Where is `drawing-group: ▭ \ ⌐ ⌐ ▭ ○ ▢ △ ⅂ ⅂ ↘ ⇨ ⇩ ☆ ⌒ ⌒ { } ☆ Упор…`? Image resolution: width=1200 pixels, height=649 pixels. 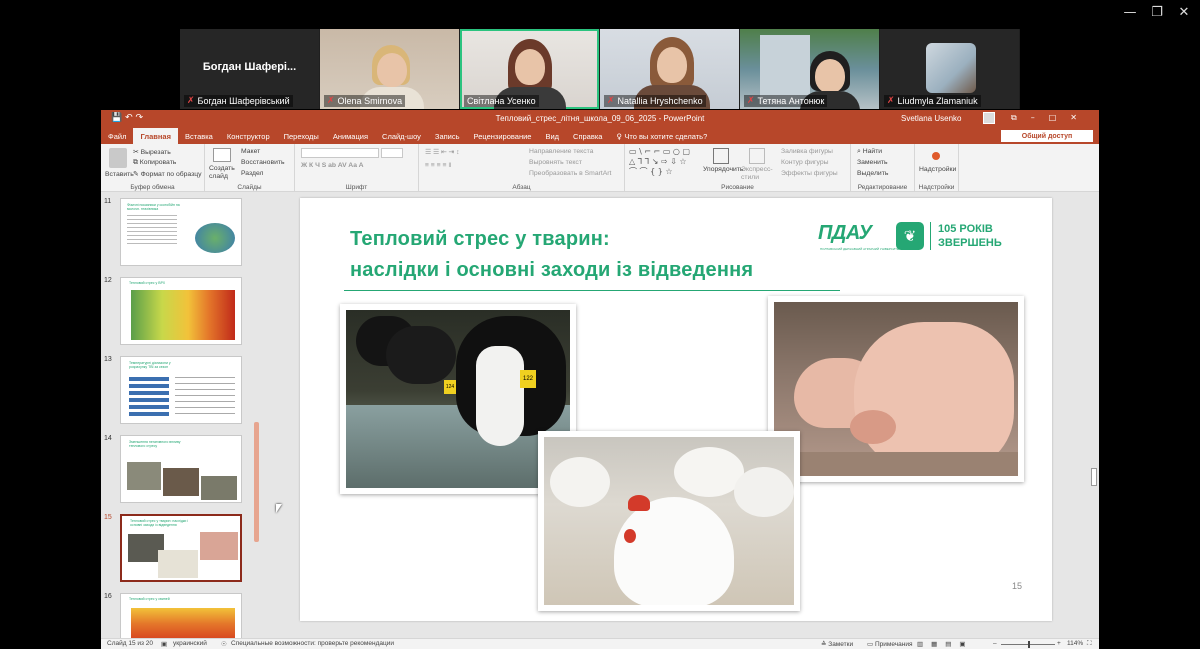
drawing-group: ▭ \ ⌐ ⌐ ▭ ○ ▢ △ ⅂ ⅂ ↘ ⇨ ⇩ ☆ ⌒ ⌒ { } ☆ Упор… is located at coordinates (738, 168).